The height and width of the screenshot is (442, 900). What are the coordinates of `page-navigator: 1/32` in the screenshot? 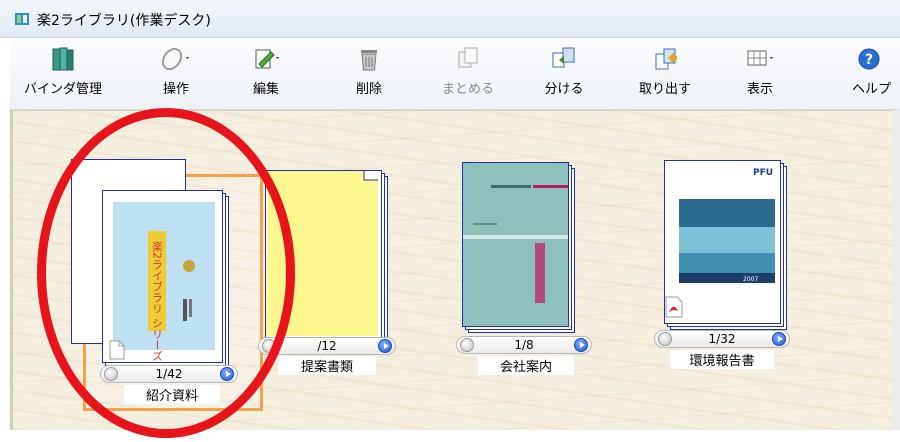 It's located at (722, 339).